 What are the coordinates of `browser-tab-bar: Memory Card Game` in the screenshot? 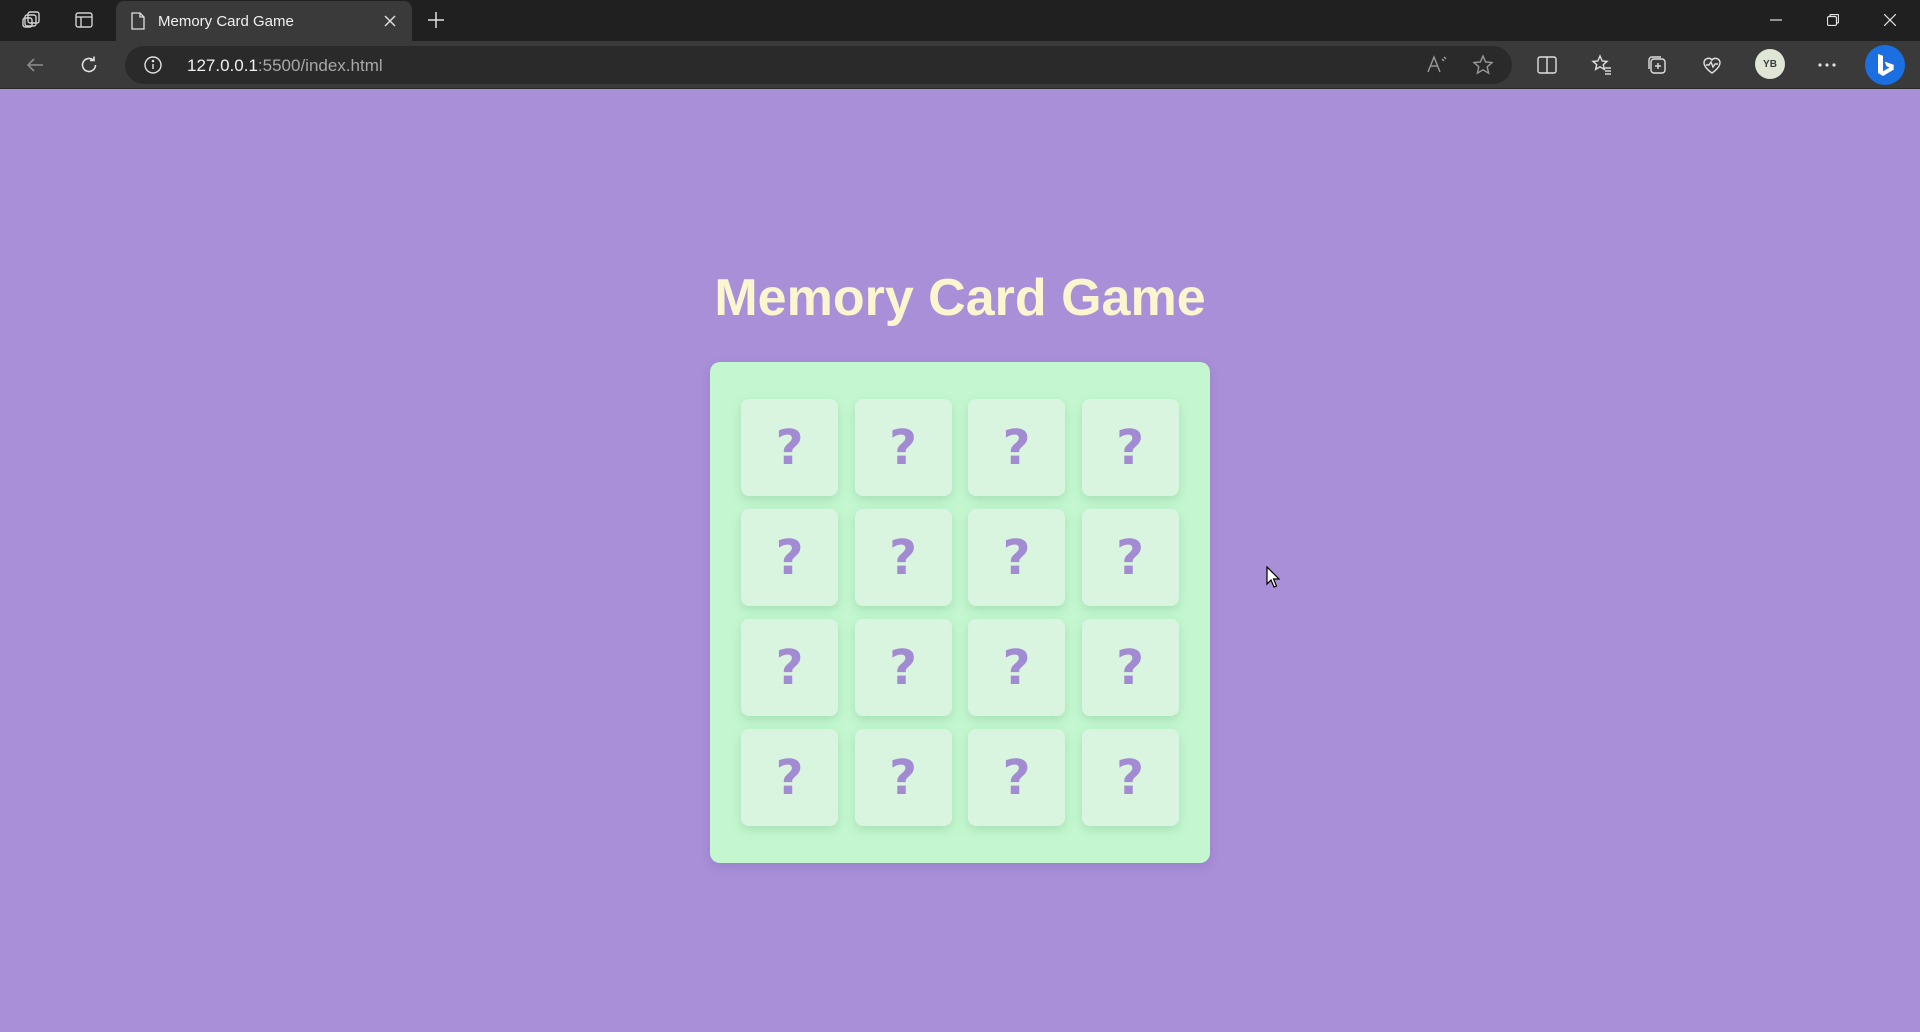 It's located at (960, 20).